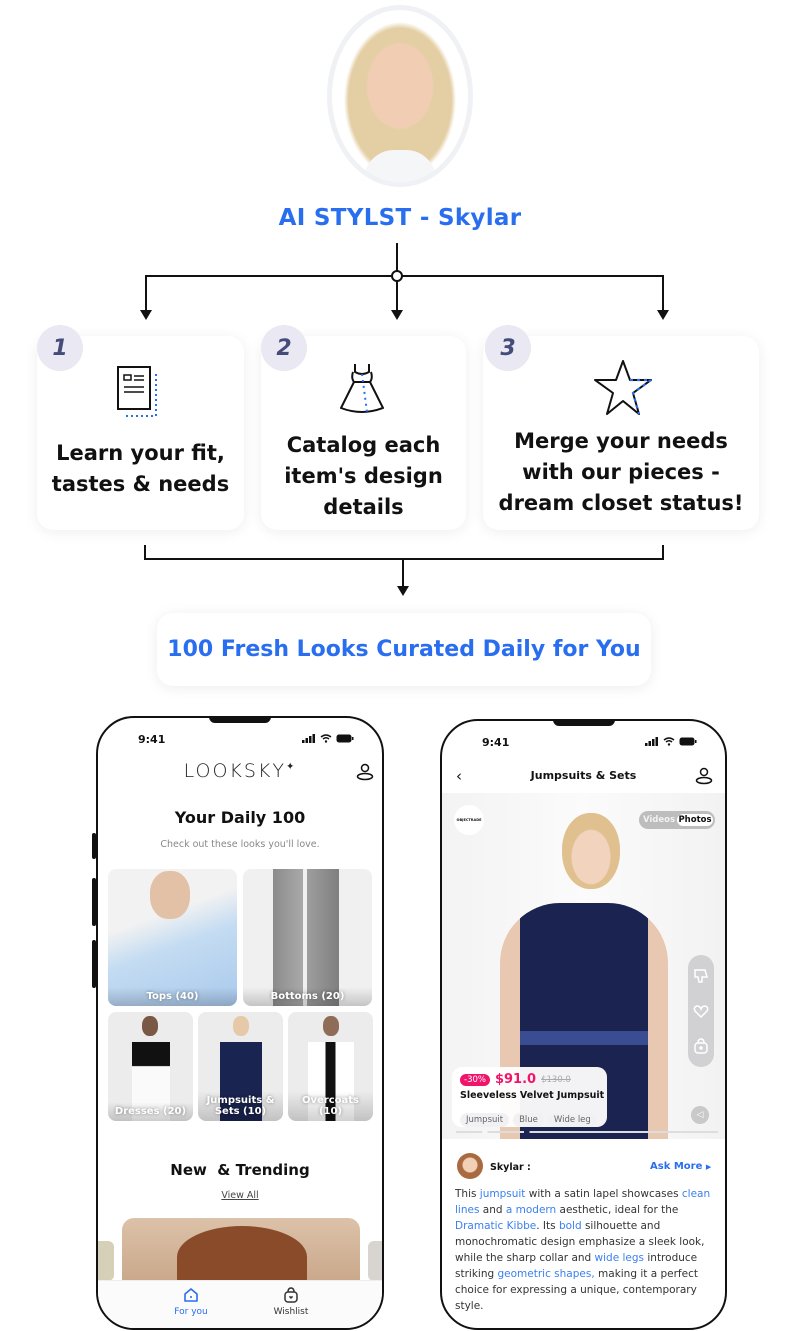 The image size is (800, 1331). I want to click on highlighted-keyword: Dramatic Kibbe, so click(496, 1226).